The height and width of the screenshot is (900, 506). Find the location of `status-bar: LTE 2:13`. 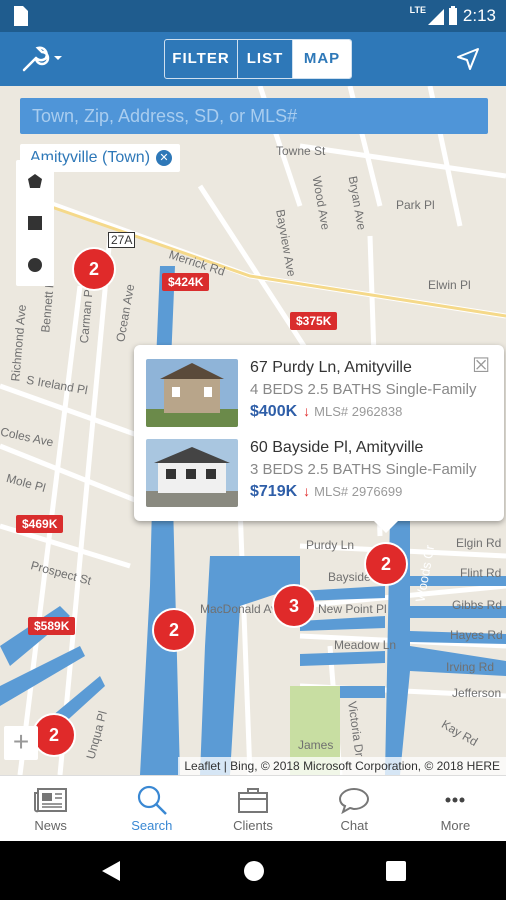

status-bar: LTE 2:13 is located at coordinates (253, 16).